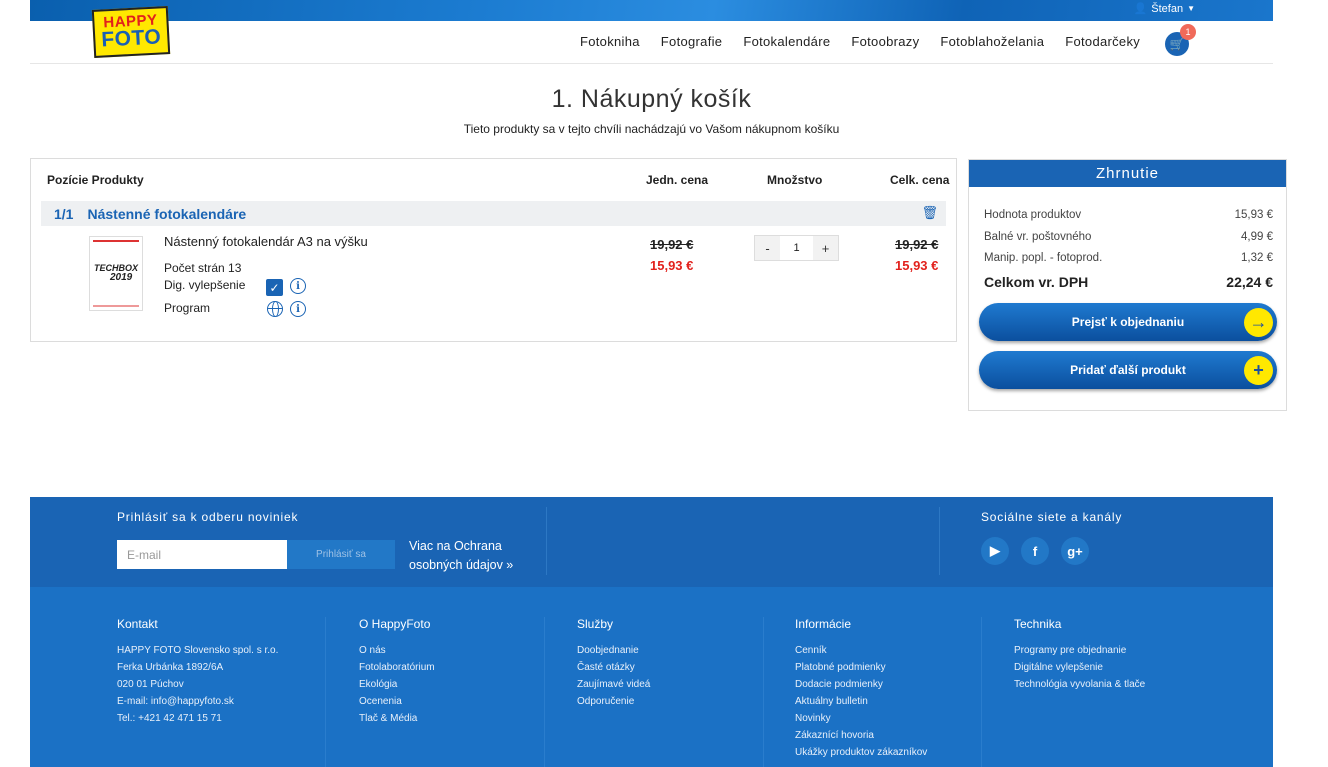 The height and width of the screenshot is (767, 1328). What do you see at coordinates (397, 650) in the screenshot?
I see `footer-link: O nás` at bounding box center [397, 650].